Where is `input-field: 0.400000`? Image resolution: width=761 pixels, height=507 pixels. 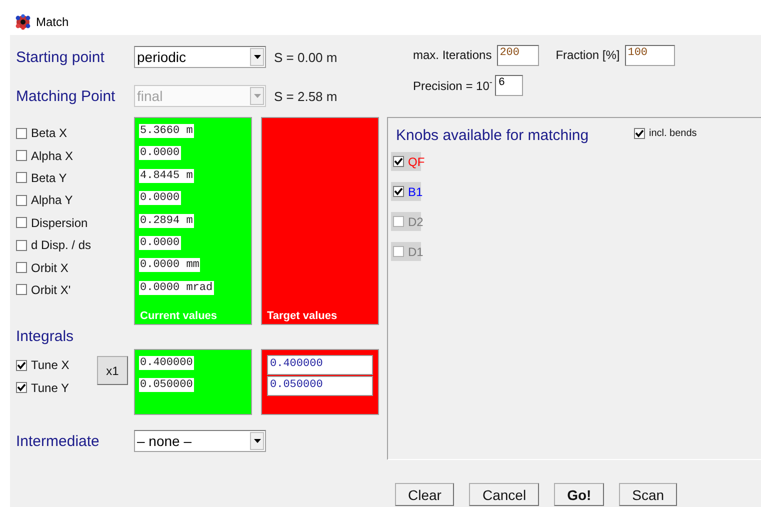
input-field: 0.400000 is located at coordinates (320, 365).